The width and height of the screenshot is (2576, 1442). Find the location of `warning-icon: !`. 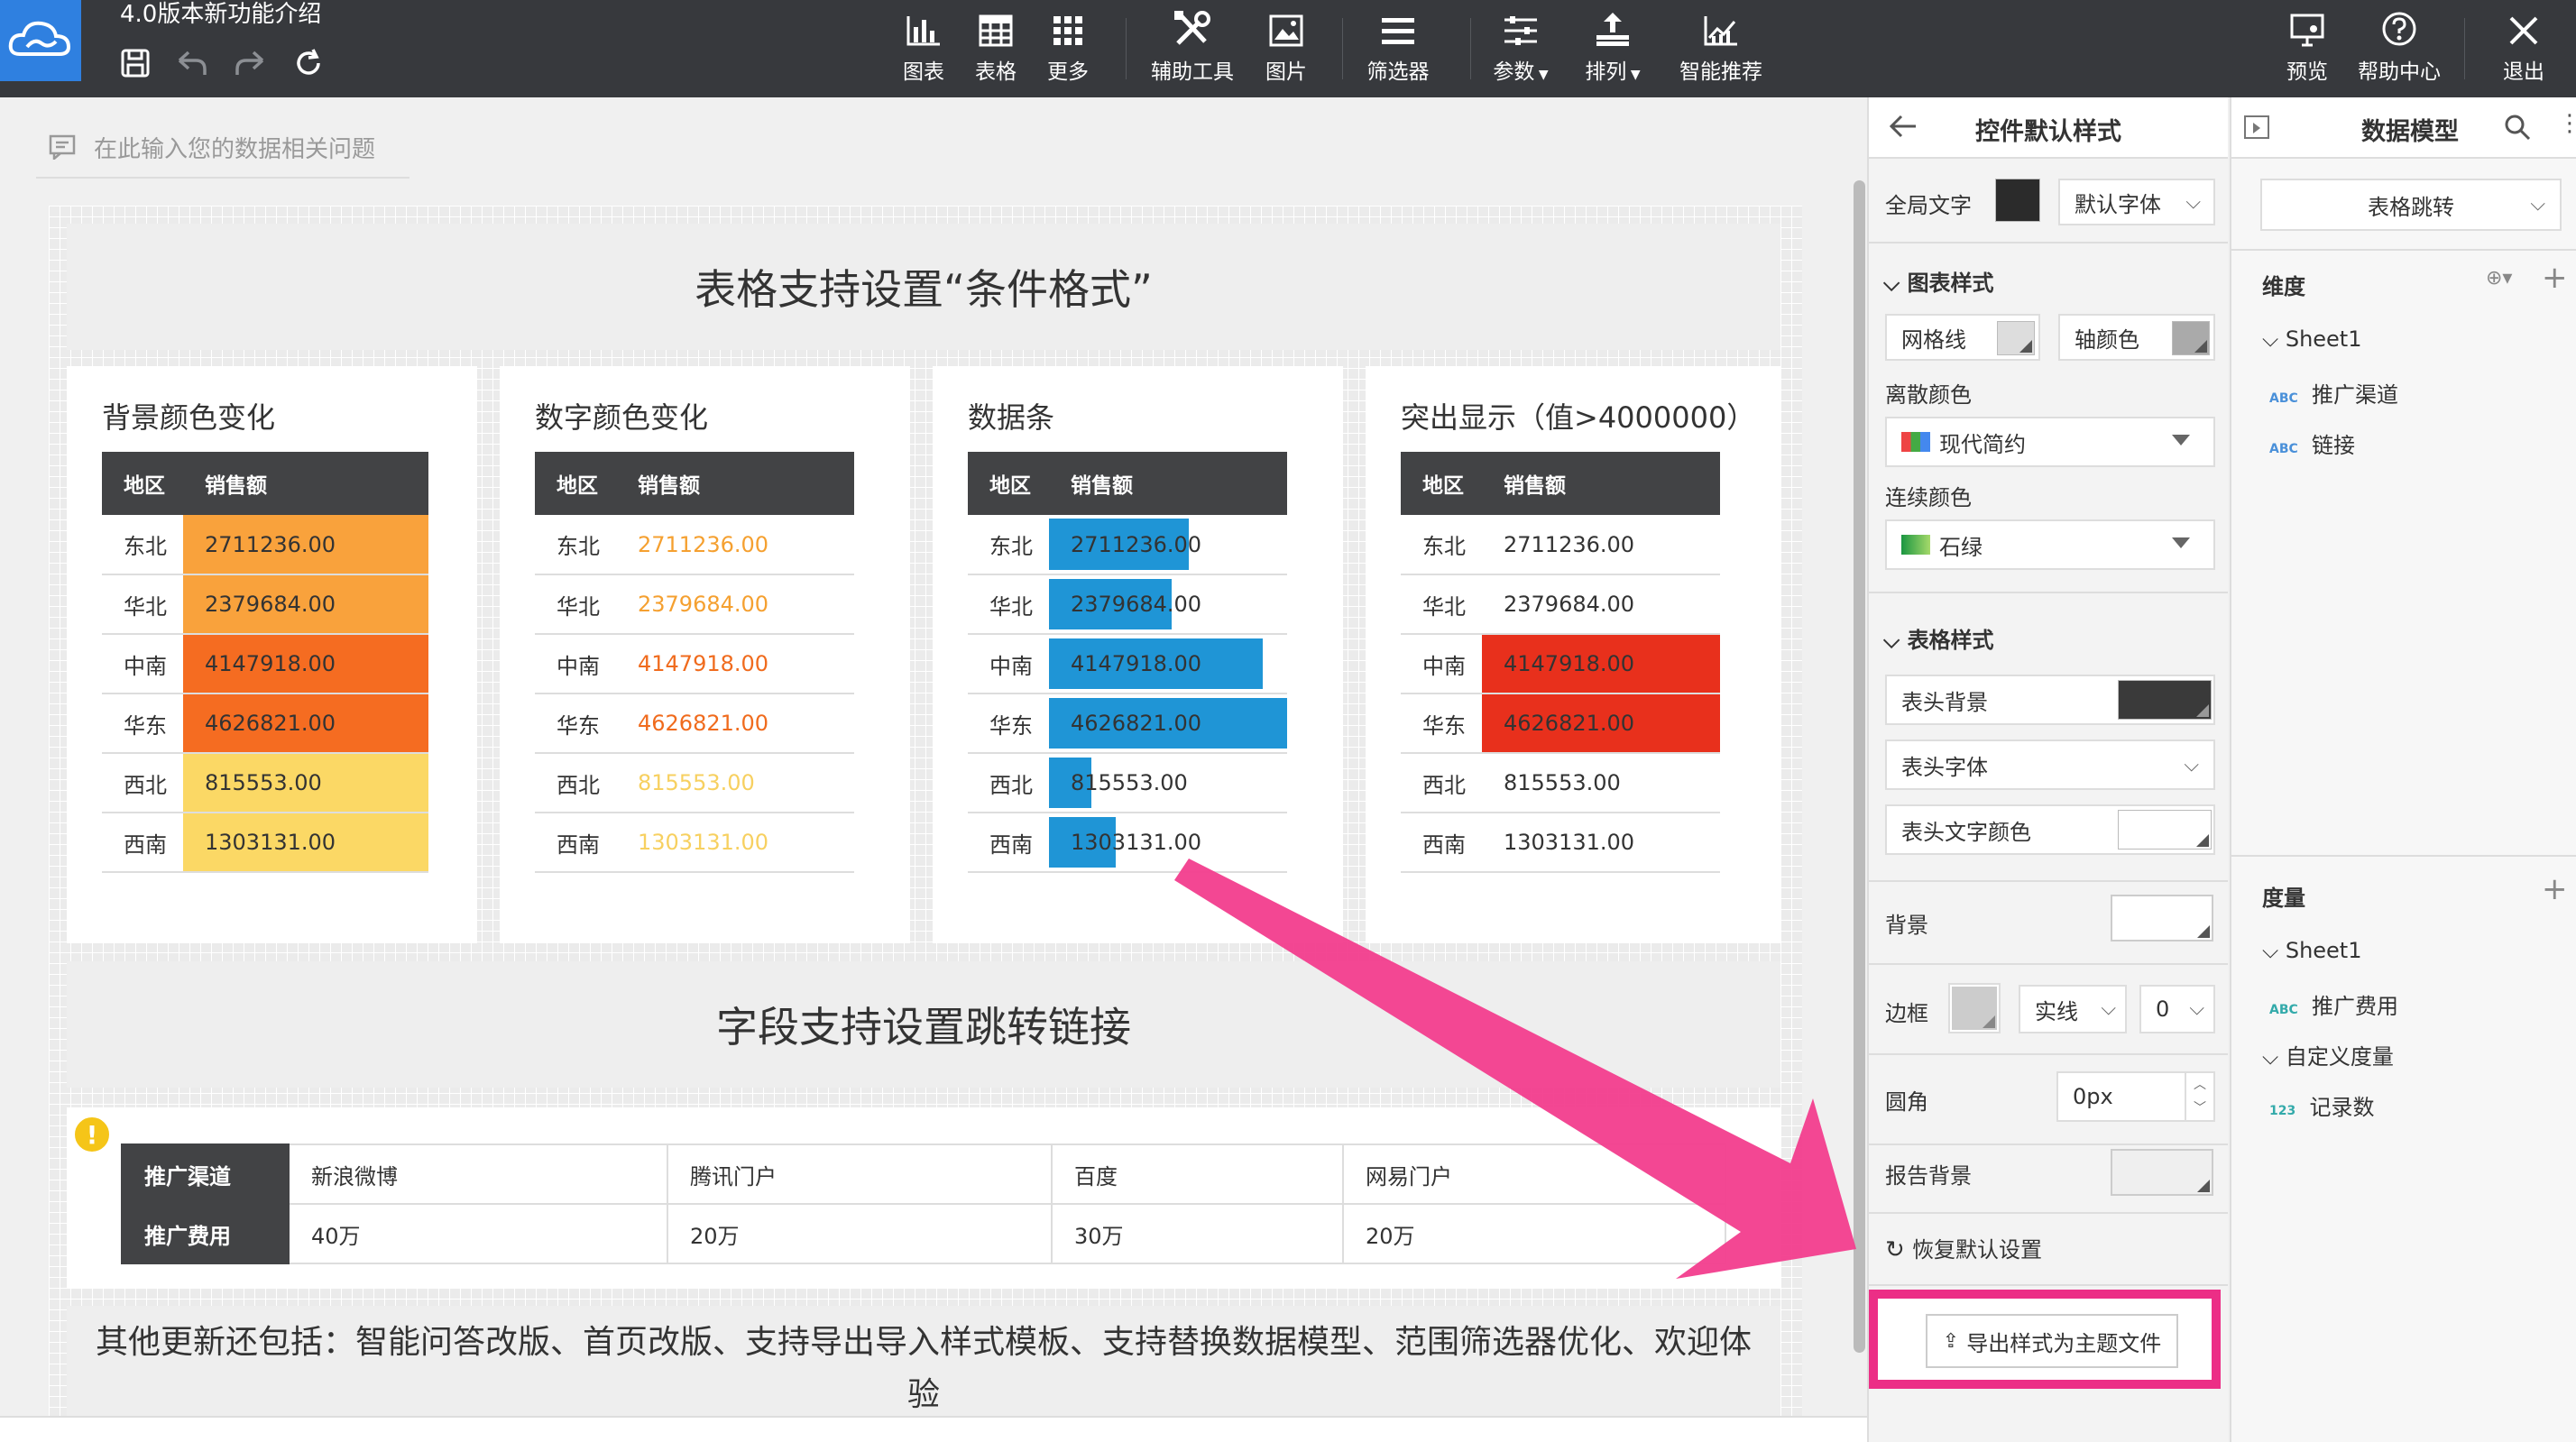

warning-icon: ! is located at coordinates (92, 1134).